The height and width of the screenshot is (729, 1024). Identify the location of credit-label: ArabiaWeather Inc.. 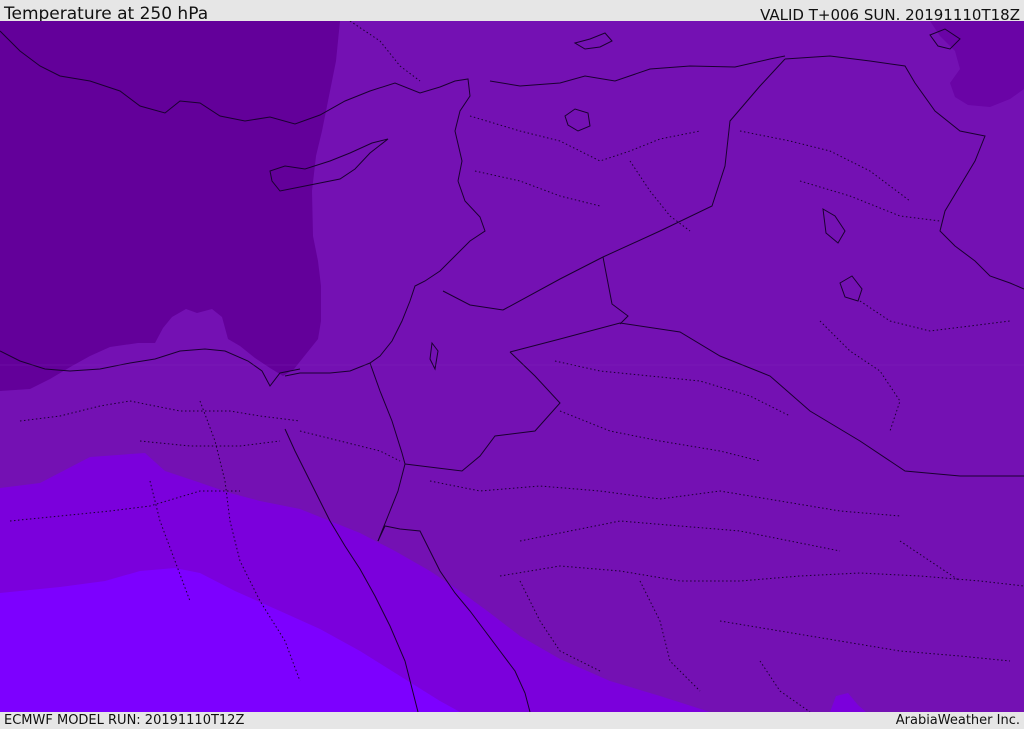
(957, 720).